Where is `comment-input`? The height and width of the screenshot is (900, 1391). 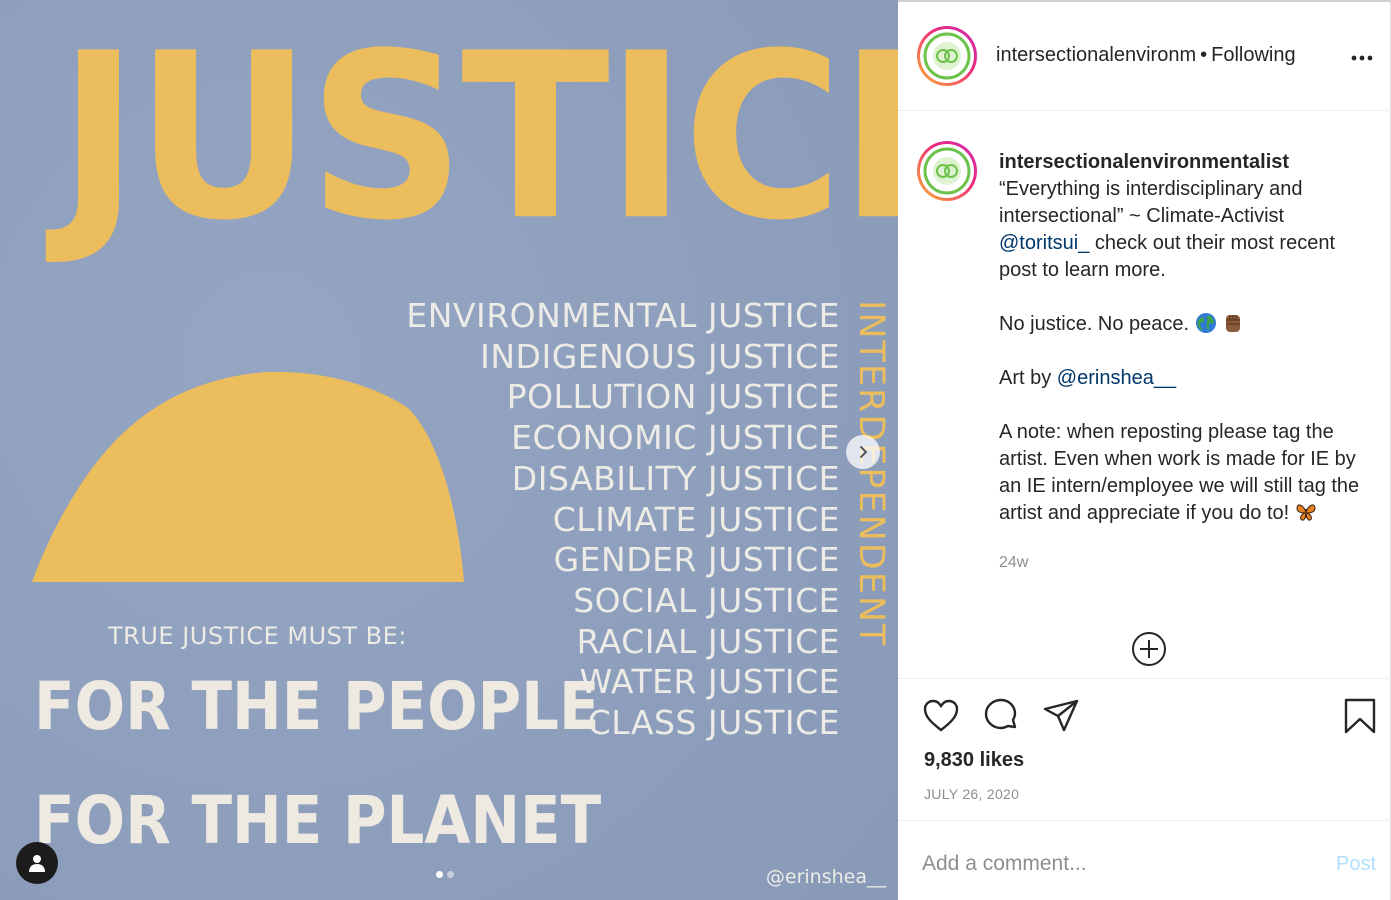
comment-input is located at coordinates (1112, 864).